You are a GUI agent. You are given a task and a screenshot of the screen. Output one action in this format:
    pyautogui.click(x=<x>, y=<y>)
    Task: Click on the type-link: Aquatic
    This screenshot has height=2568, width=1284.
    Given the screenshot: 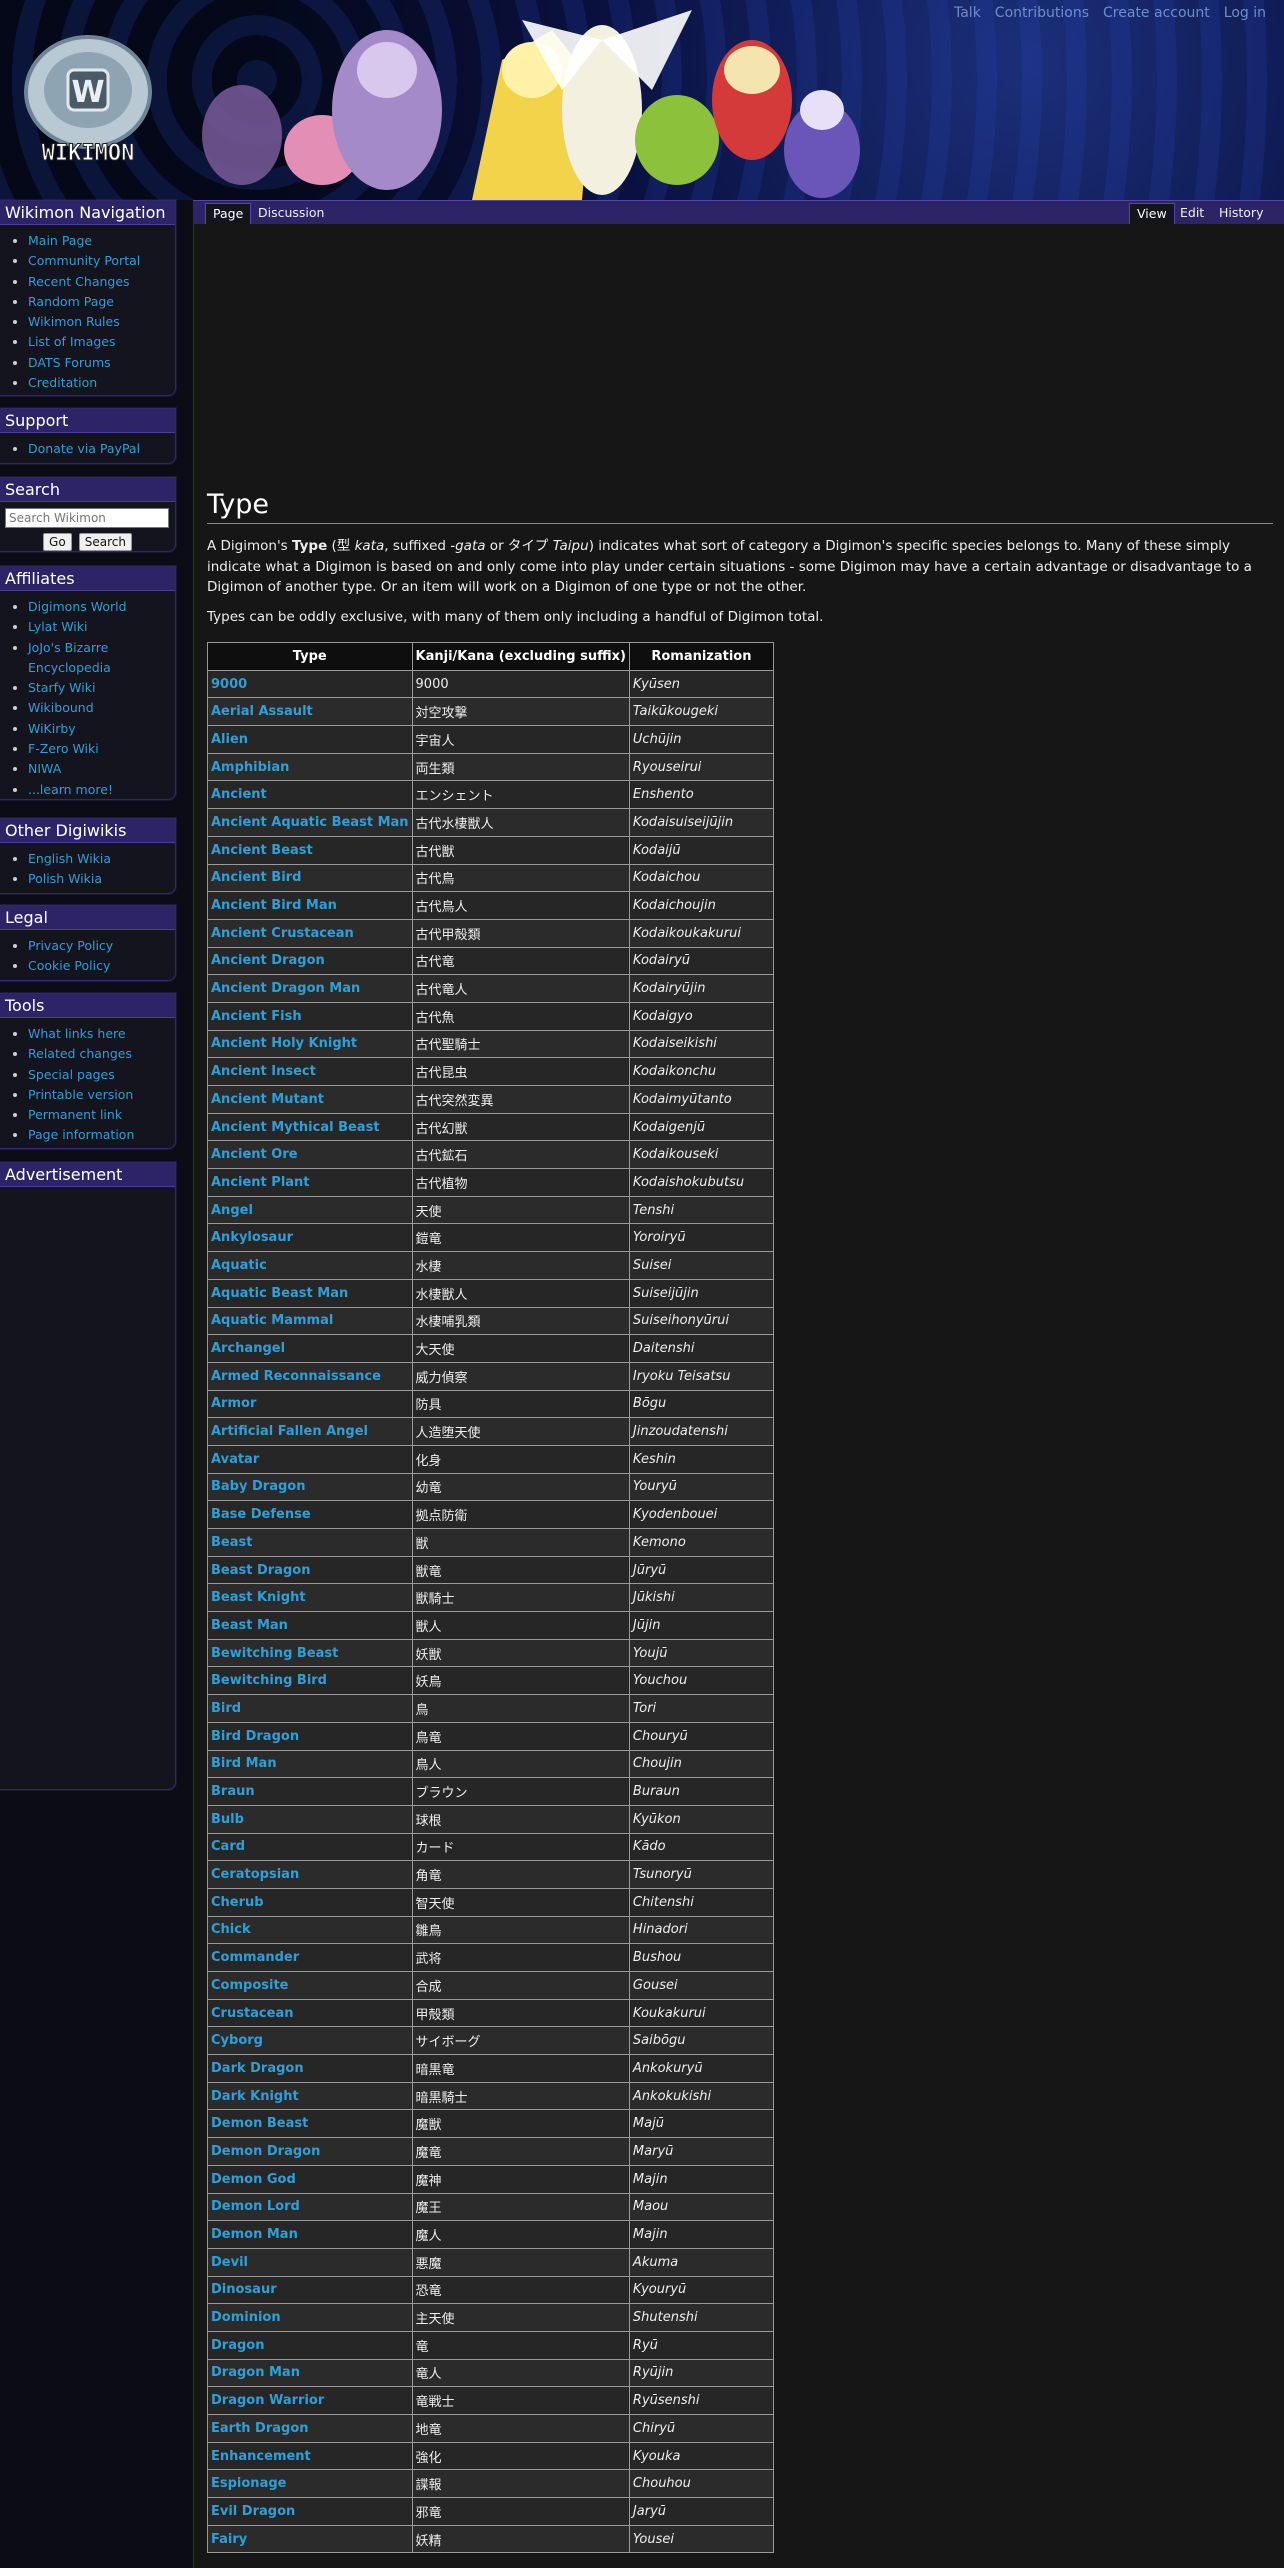 What is the action you would take?
    pyautogui.click(x=239, y=1265)
    